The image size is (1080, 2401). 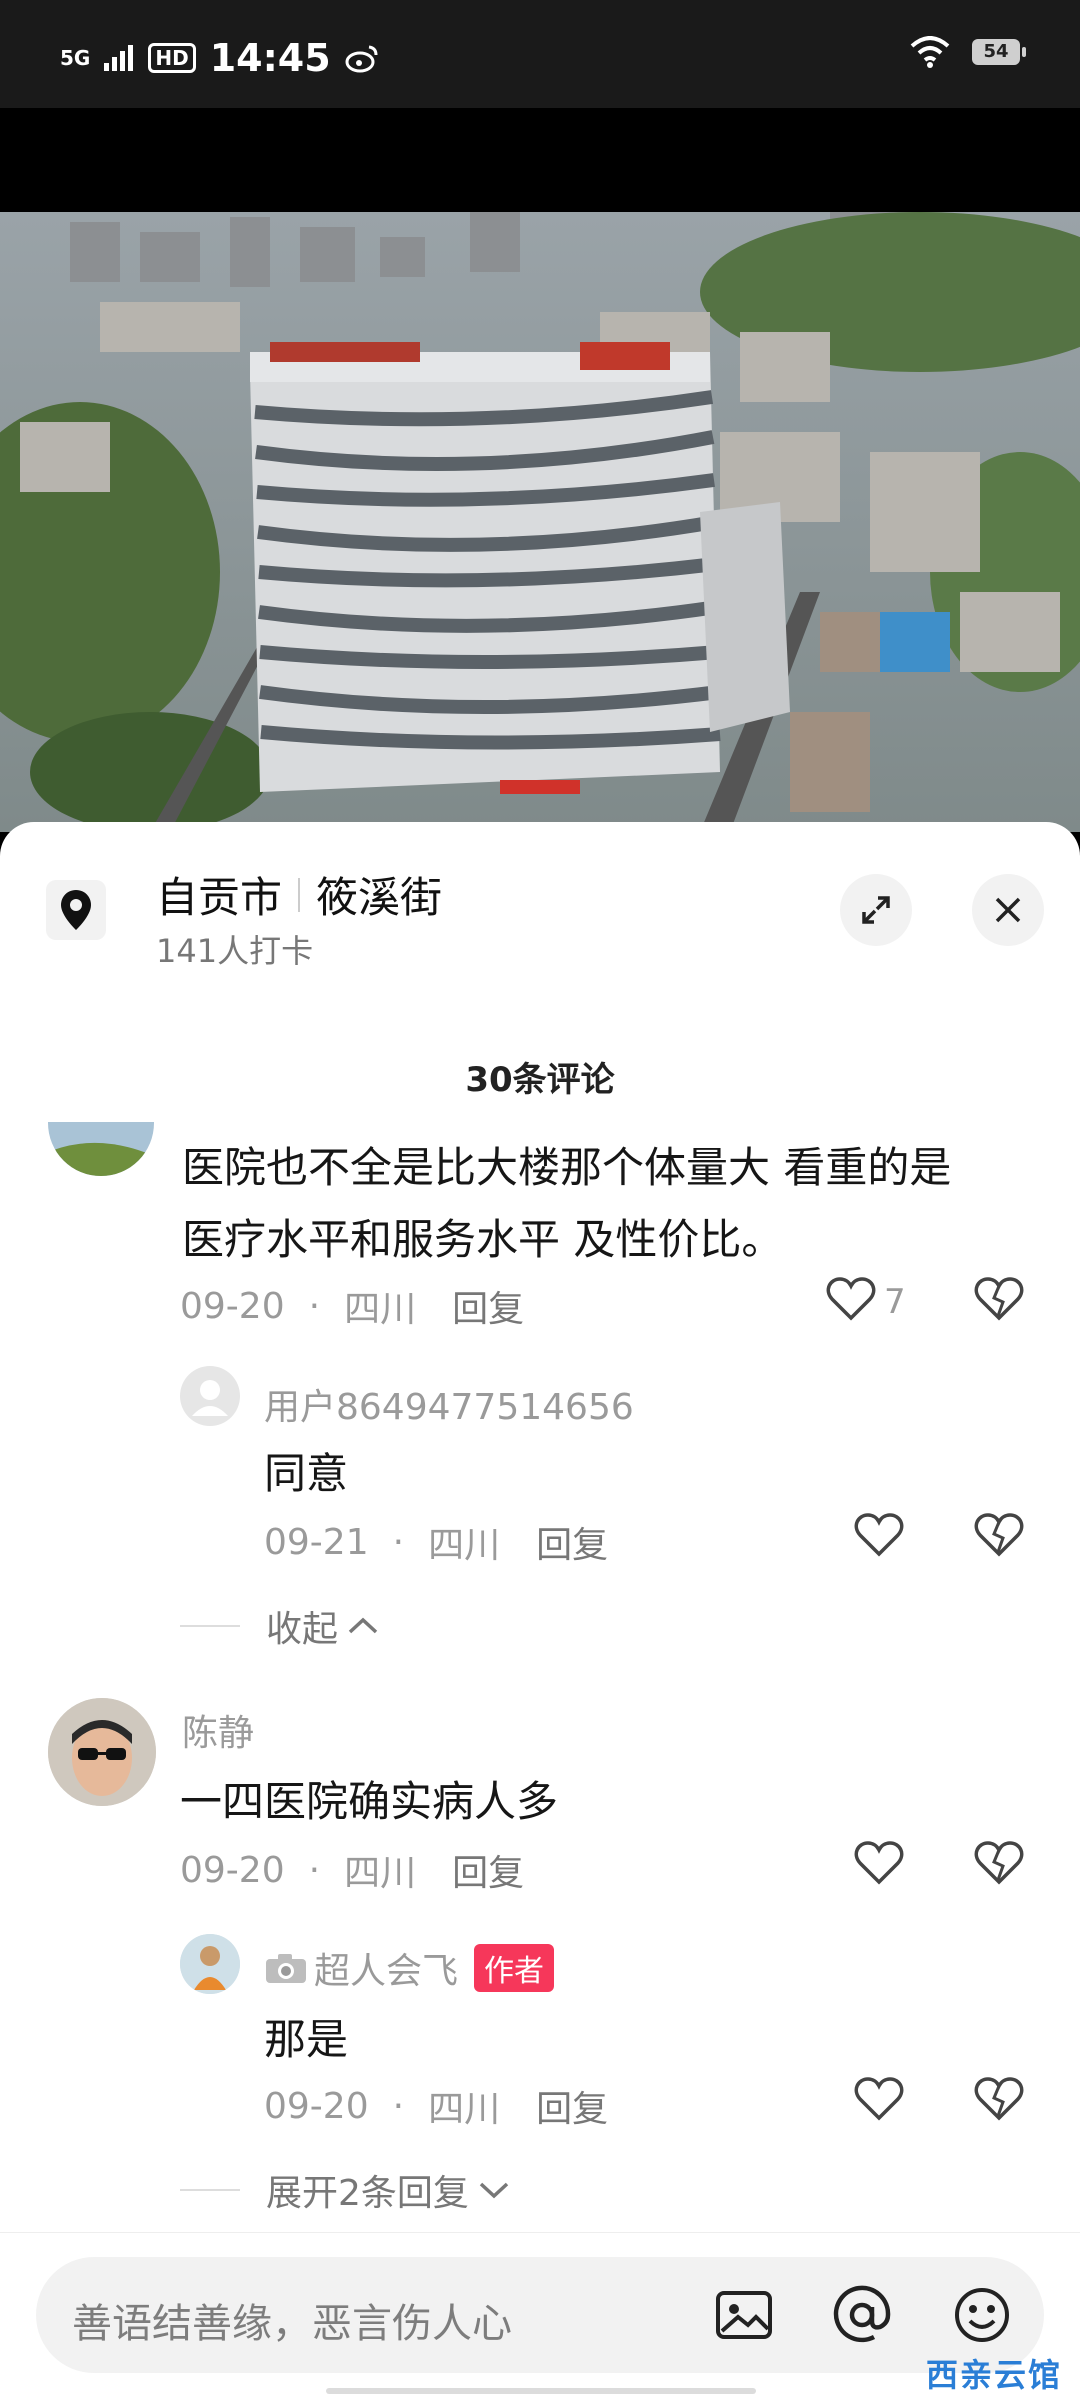 I want to click on battery-indicator: 54, so click(x=999, y=52).